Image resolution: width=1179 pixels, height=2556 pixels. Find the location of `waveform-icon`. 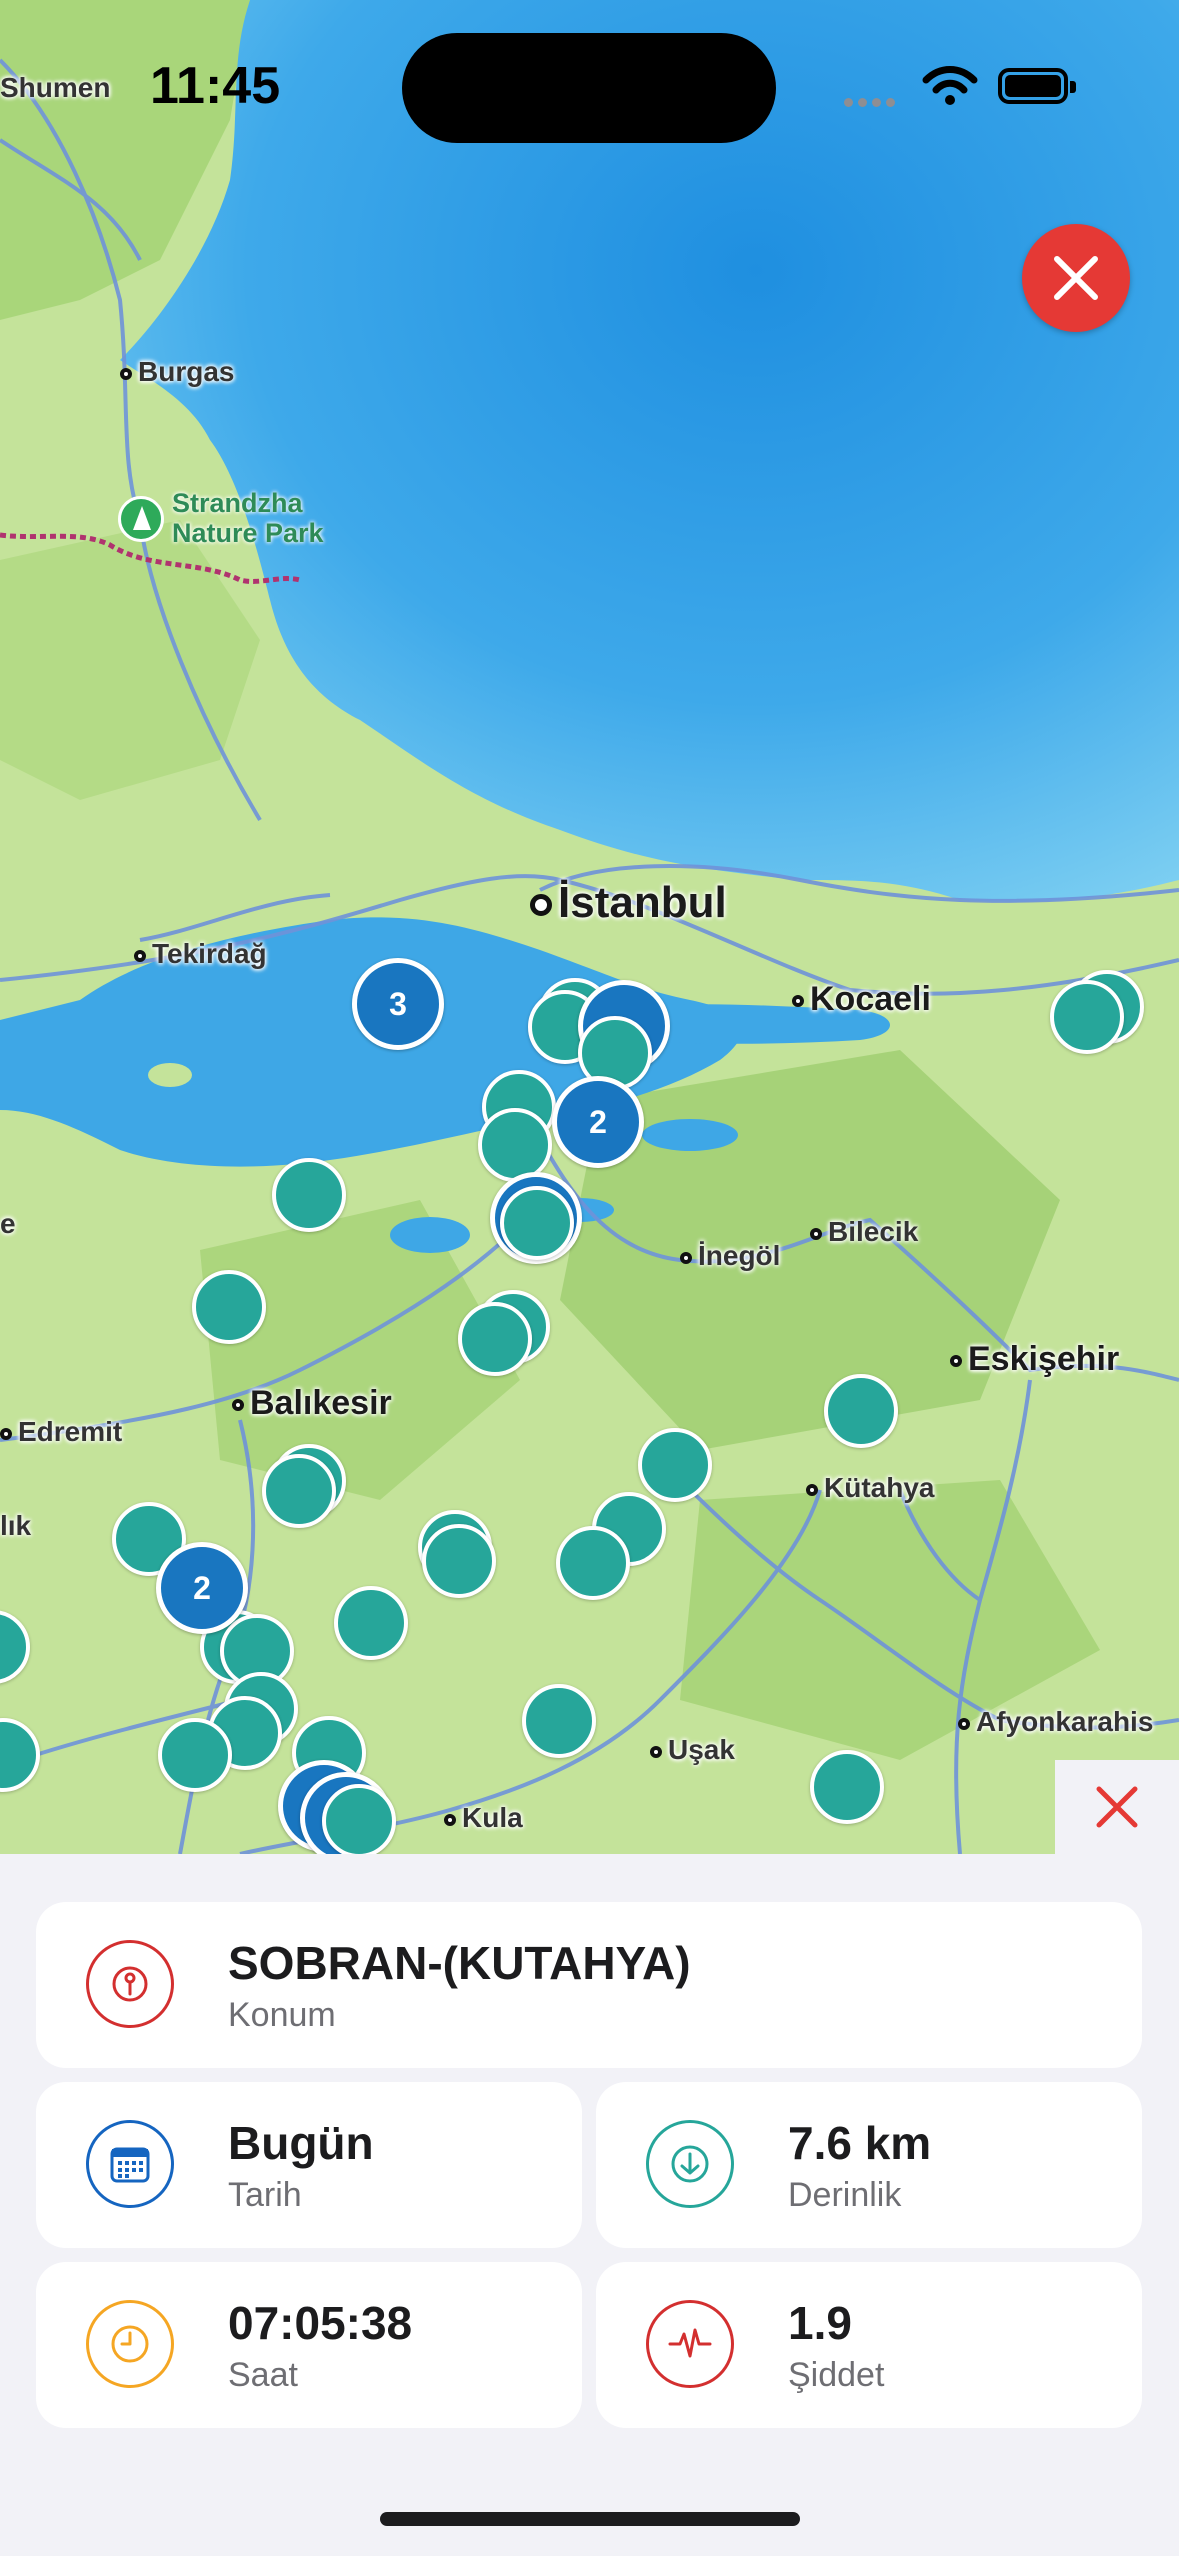

waveform-icon is located at coordinates (690, 2344).